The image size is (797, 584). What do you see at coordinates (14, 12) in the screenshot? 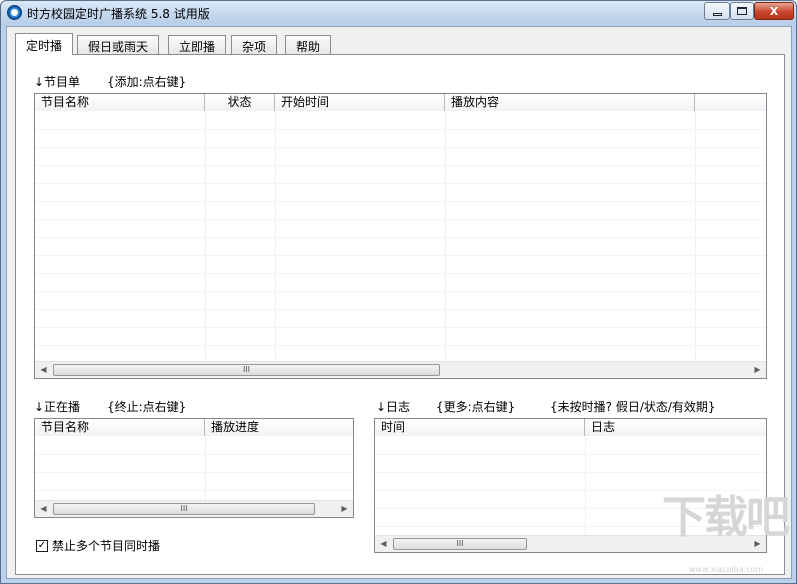
I see `app-logo-icon` at bounding box center [14, 12].